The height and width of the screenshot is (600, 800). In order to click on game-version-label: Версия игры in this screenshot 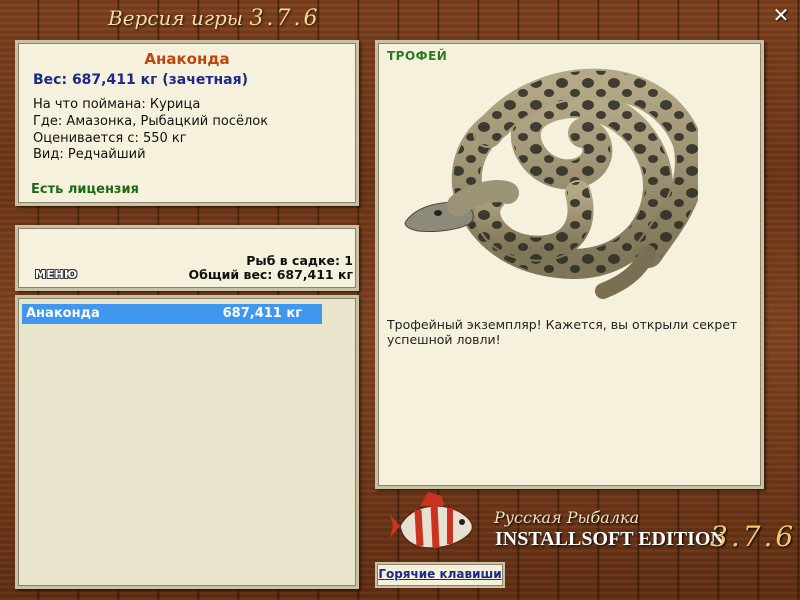, I will do `click(176, 18)`.